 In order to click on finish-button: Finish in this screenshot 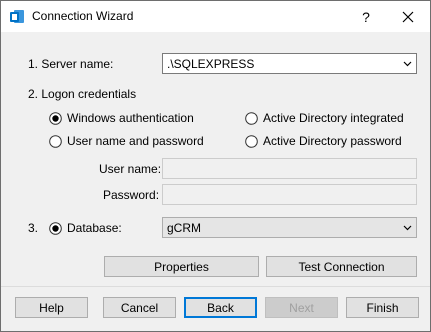, I will do `click(382, 307)`.